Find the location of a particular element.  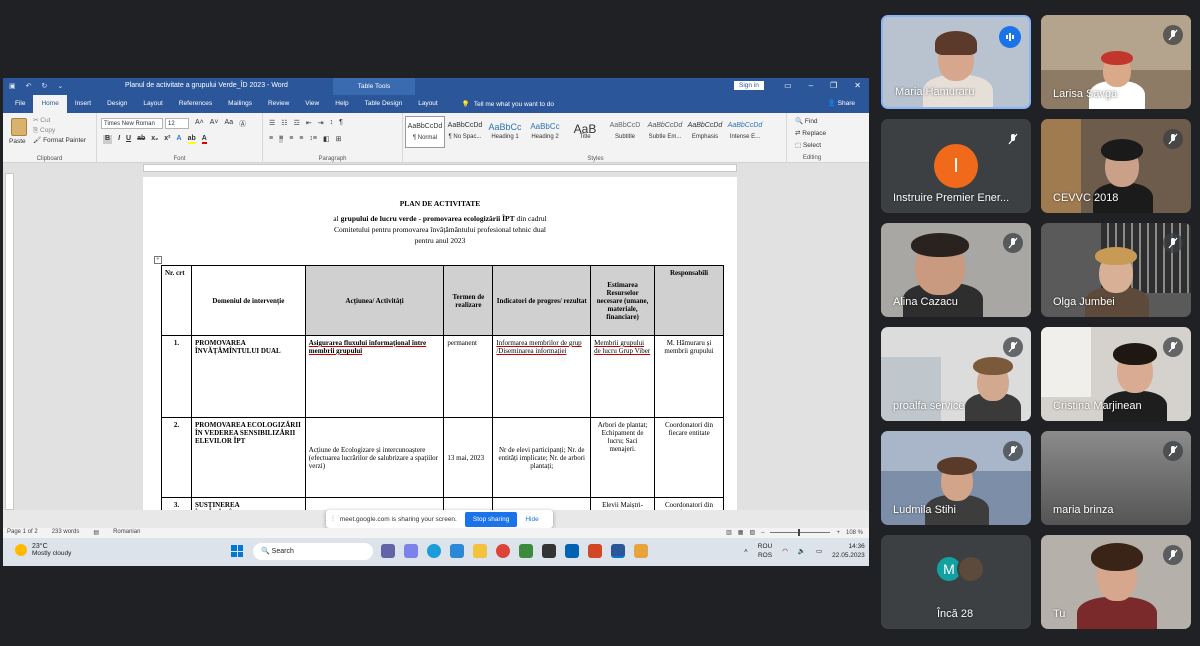

borders-icon: ⊞ is located at coordinates (339, 139).